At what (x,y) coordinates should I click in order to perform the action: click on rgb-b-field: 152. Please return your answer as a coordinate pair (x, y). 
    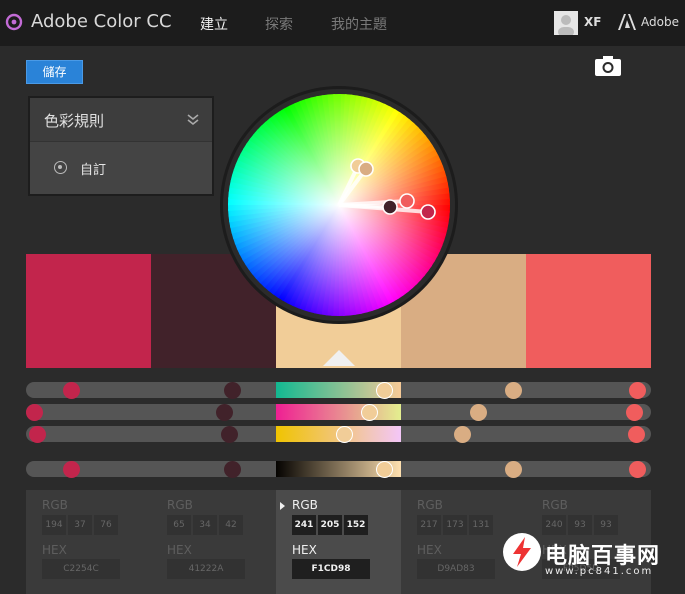
    Looking at the image, I should click on (356, 525).